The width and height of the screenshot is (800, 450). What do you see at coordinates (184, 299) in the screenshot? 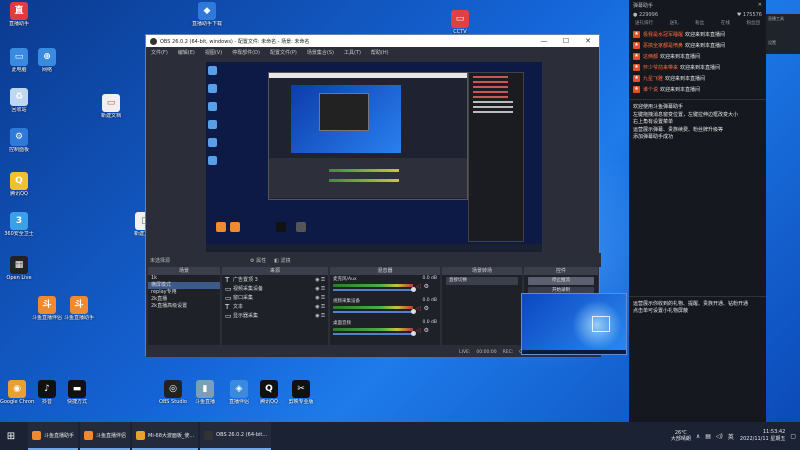
I see `scene-item: 2k直播` at bounding box center [184, 299].